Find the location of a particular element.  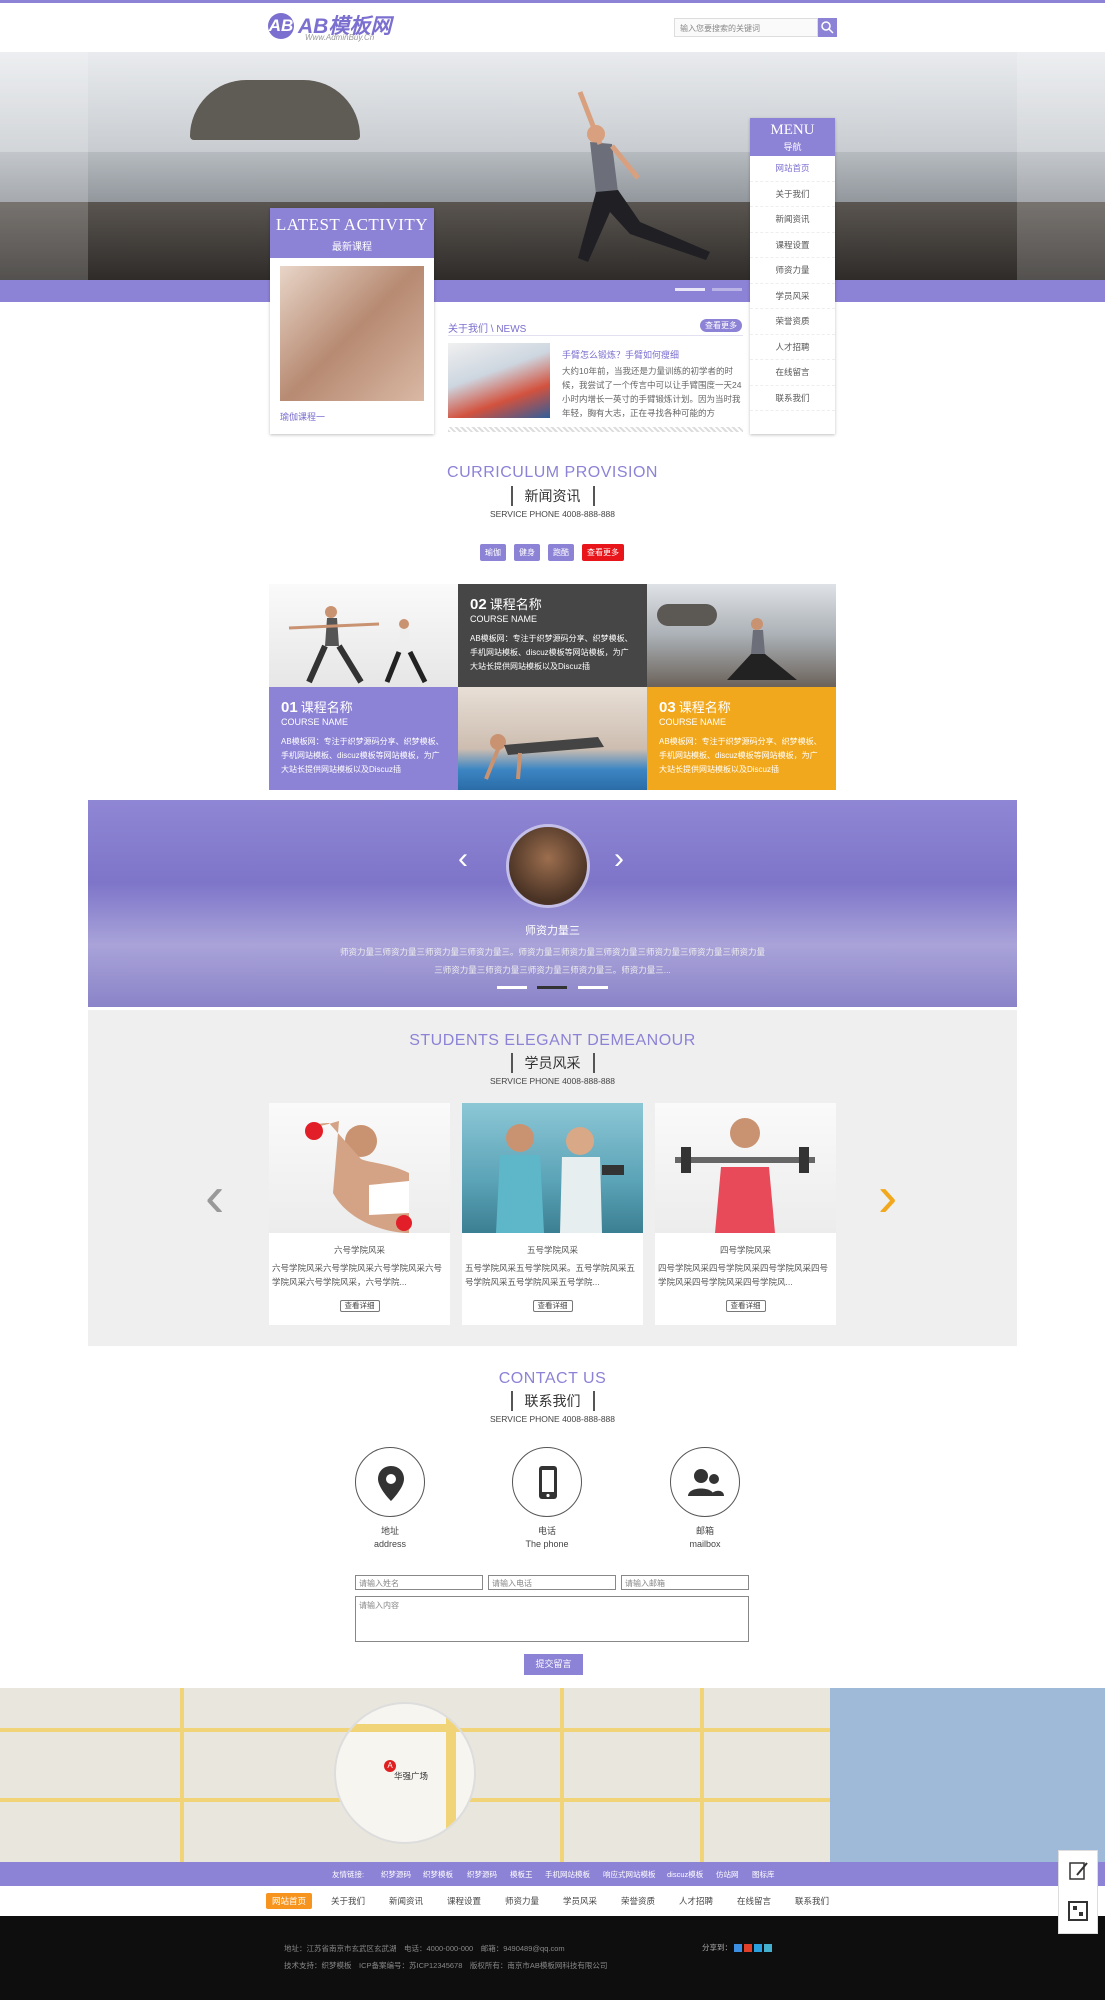

island-image is located at coordinates (275, 110).